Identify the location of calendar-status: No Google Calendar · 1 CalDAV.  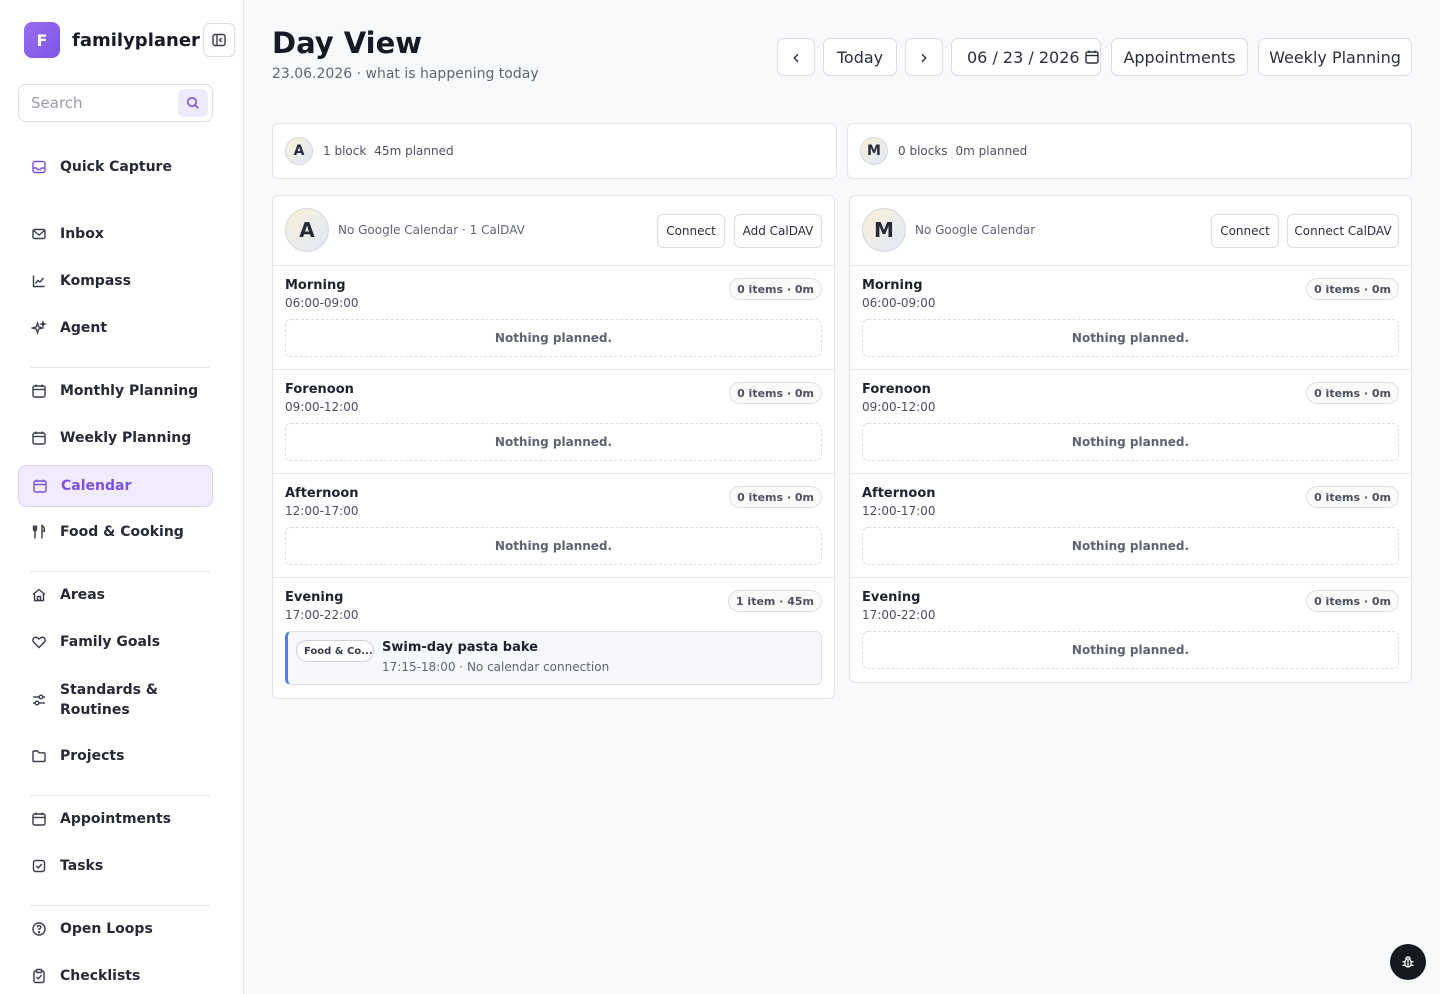
(431, 230).